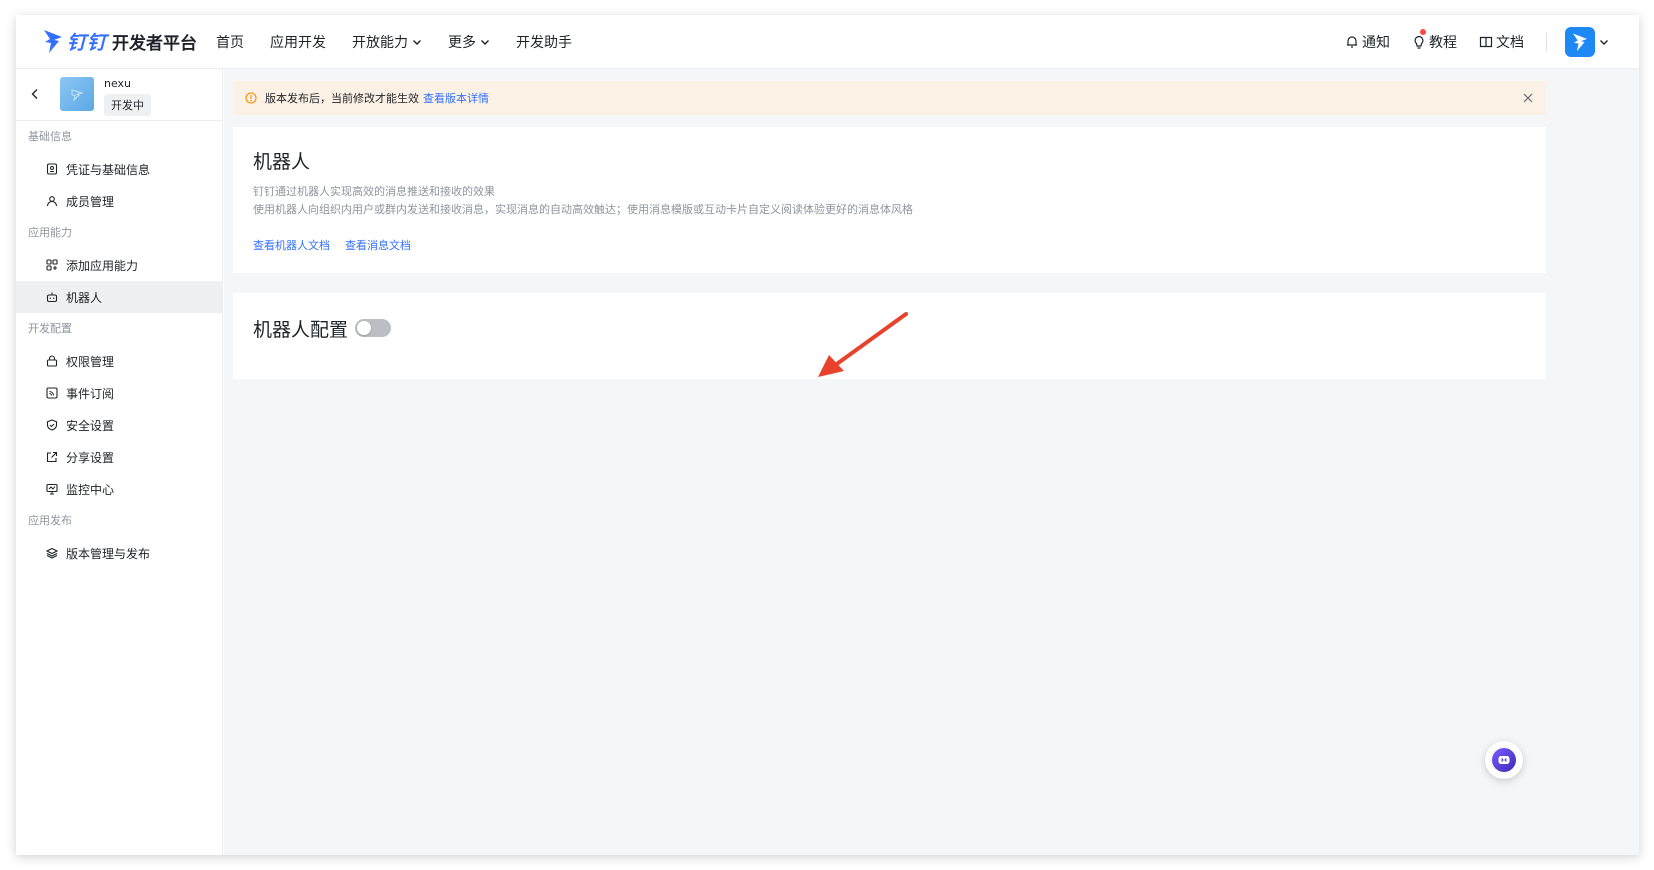  I want to click on sidebar-item-label: 添加应用能力, so click(102, 265).